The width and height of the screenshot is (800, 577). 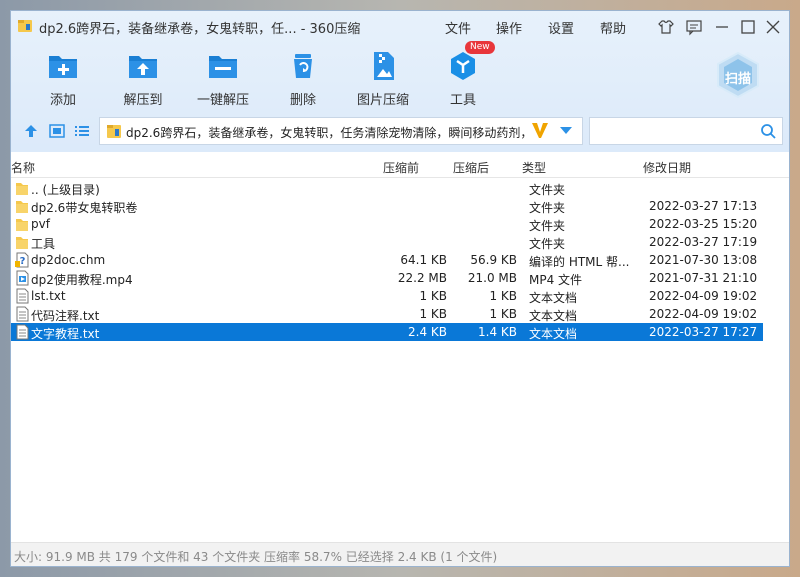 I want to click on column-header: 名称 压缩前 压缩后 类型 修改日期, so click(x=400, y=165).